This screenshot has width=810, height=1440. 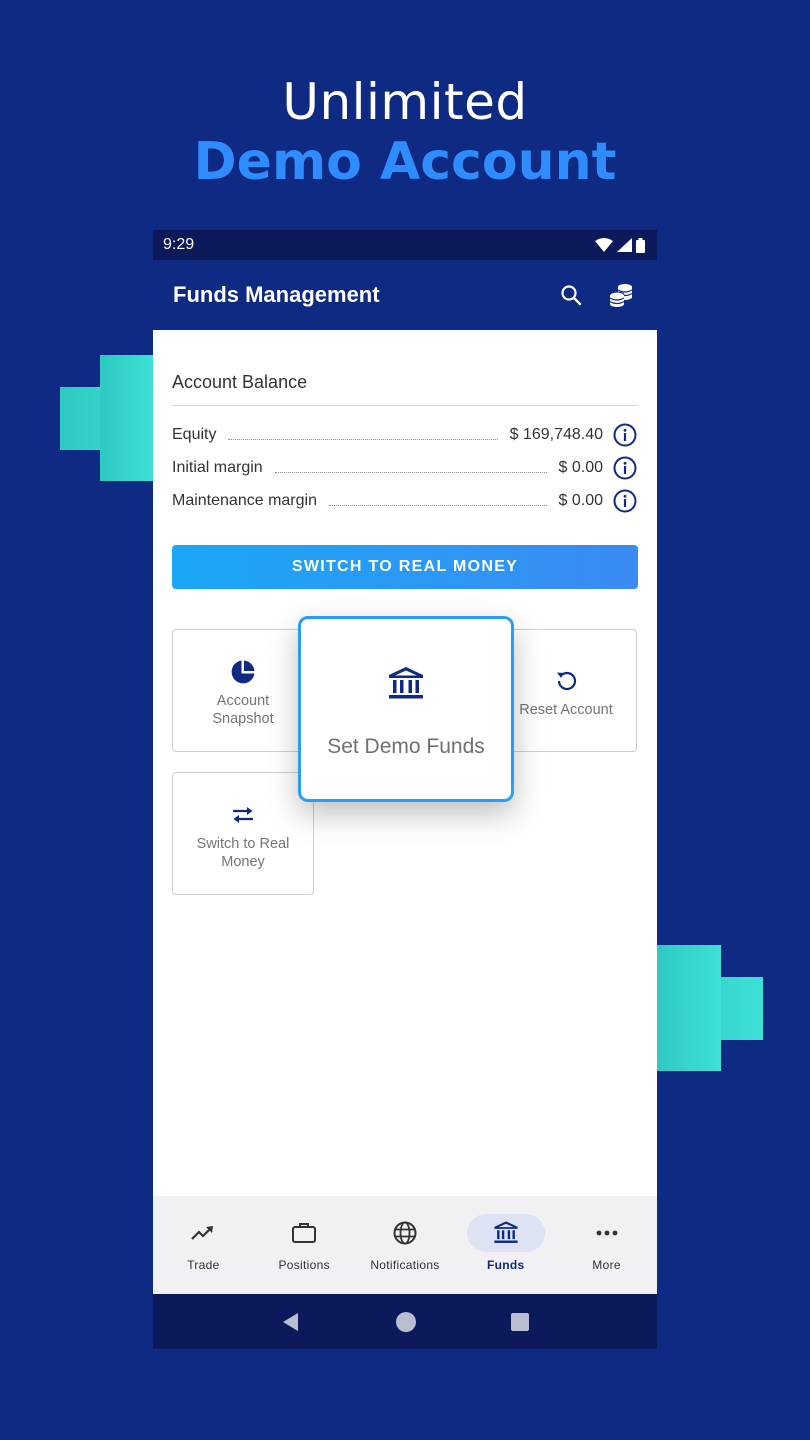 I want to click on globe-icon, so click(x=405, y=1233).